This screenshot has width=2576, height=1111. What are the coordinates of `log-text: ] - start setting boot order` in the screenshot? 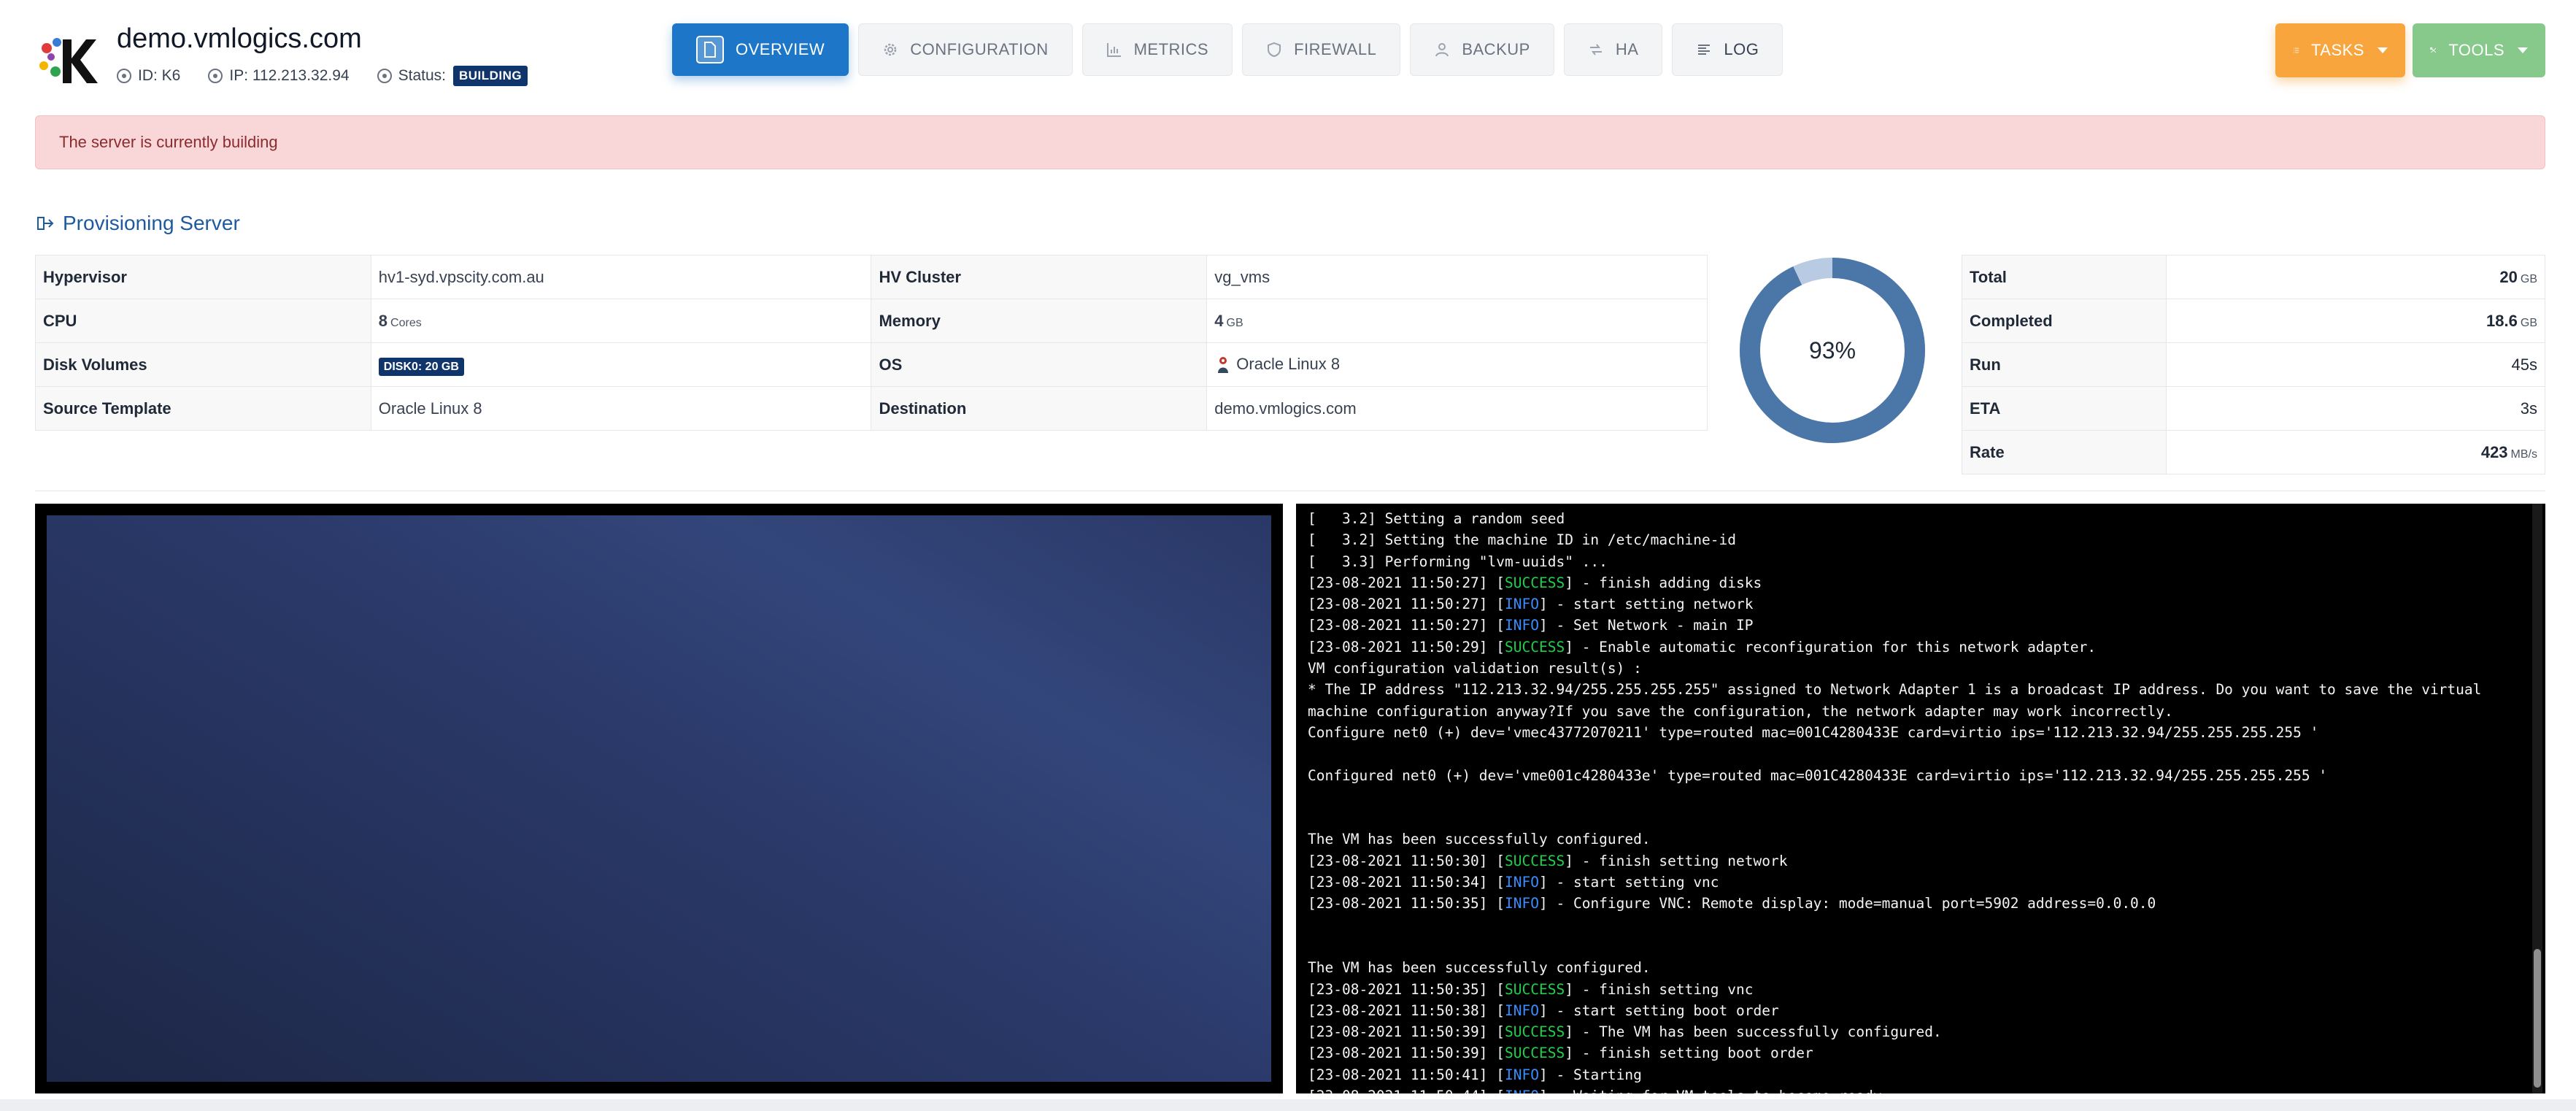 It's located at (1659, 1010).